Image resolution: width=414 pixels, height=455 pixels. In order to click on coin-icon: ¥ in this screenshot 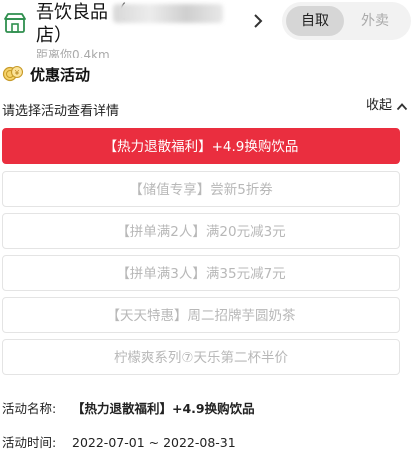, I will do `click(13, 74)`.